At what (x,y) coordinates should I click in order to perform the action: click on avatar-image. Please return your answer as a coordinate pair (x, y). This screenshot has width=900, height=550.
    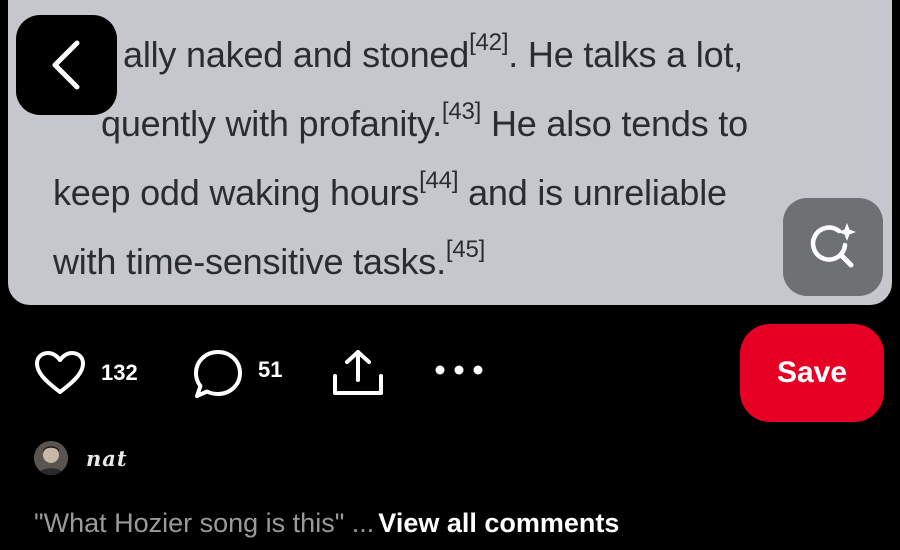
    Looking at the image, I should click on (51, 458).